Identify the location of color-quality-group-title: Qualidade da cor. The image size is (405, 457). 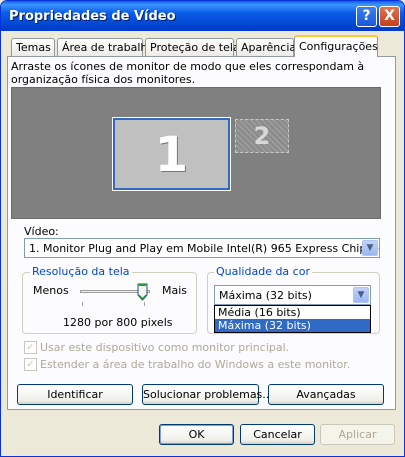
(263, 271).